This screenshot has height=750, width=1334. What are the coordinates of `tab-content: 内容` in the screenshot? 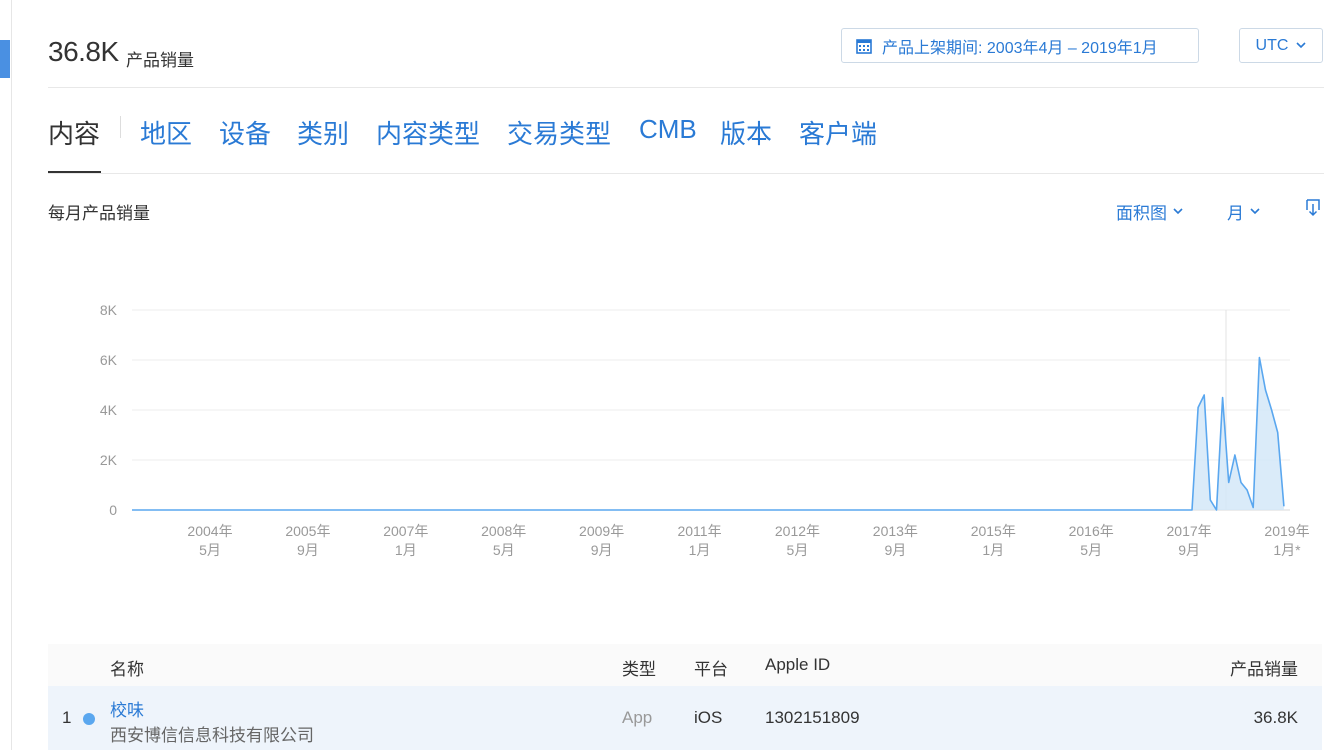 It's located at (74, 132).